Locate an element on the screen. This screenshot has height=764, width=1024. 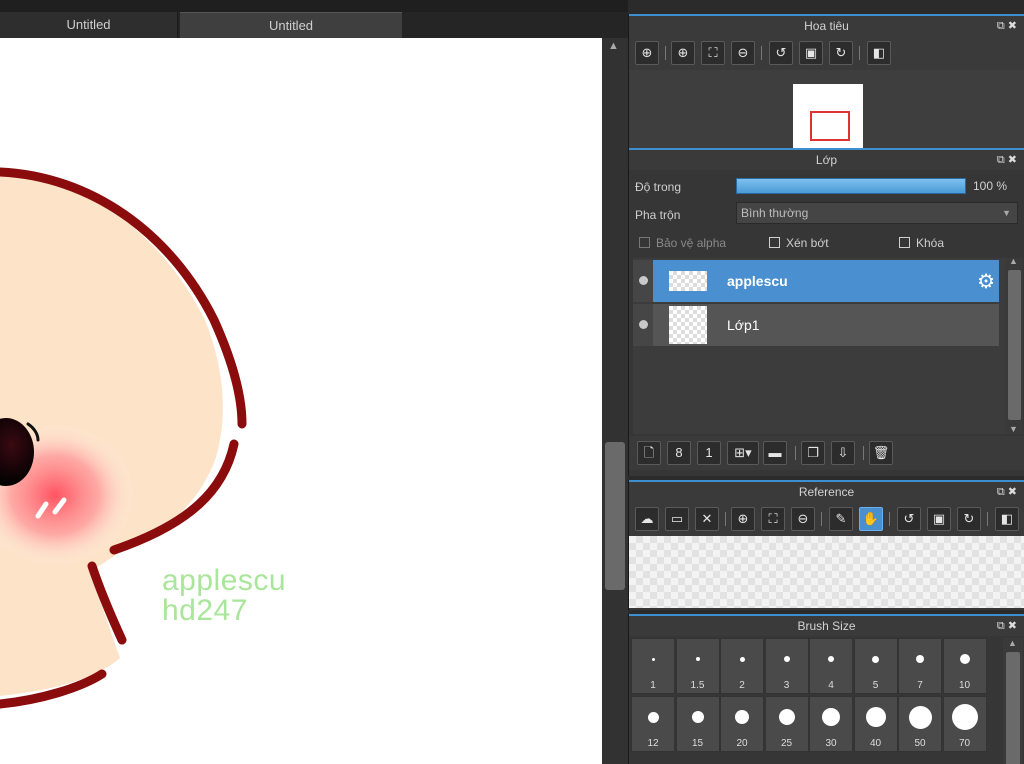
brush-size-option: 30 is located at coordinates (831, 724).